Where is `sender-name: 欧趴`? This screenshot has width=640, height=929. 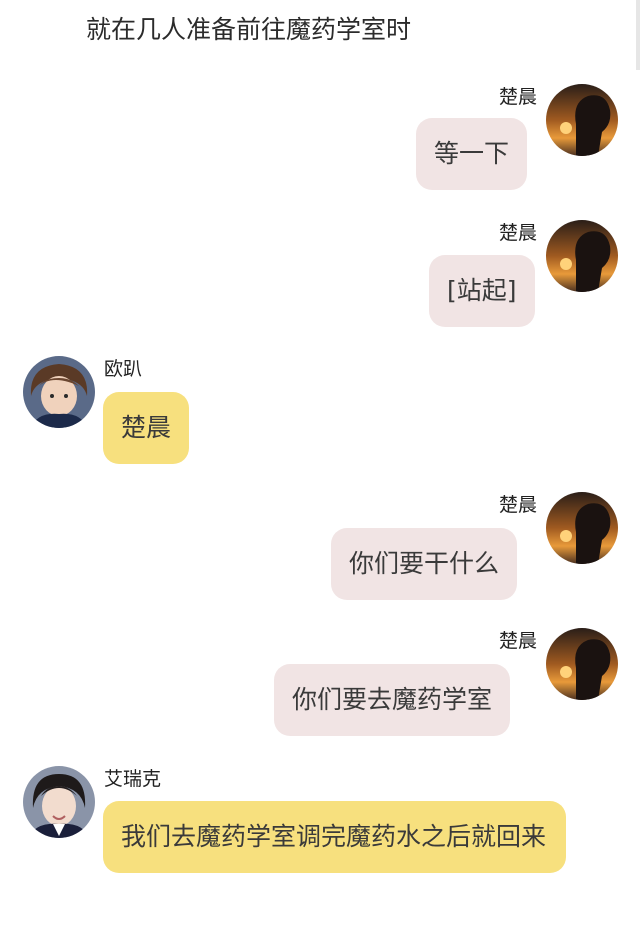
sender-name: 欧趴 is located at coordinates (123, 369).